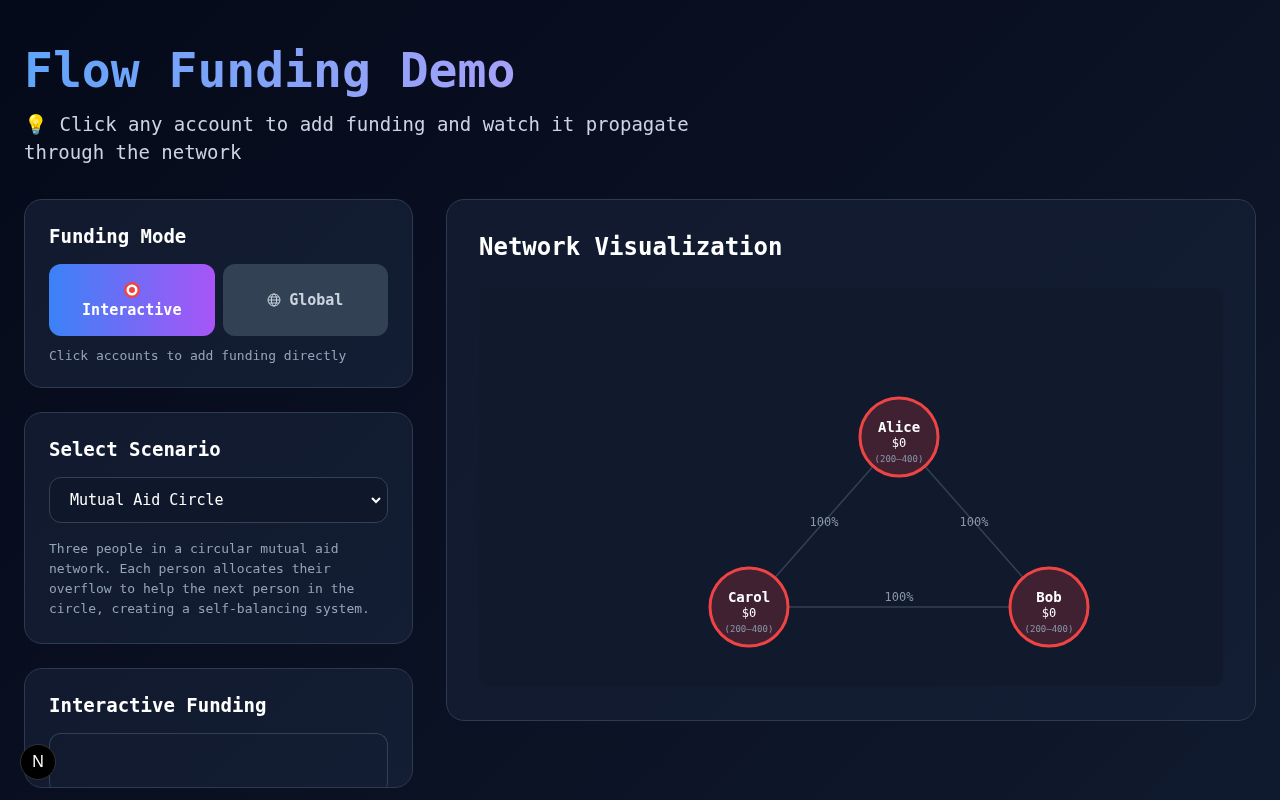  I want to click on help-text: Click accounts to add funding directly, so click(198, 355).